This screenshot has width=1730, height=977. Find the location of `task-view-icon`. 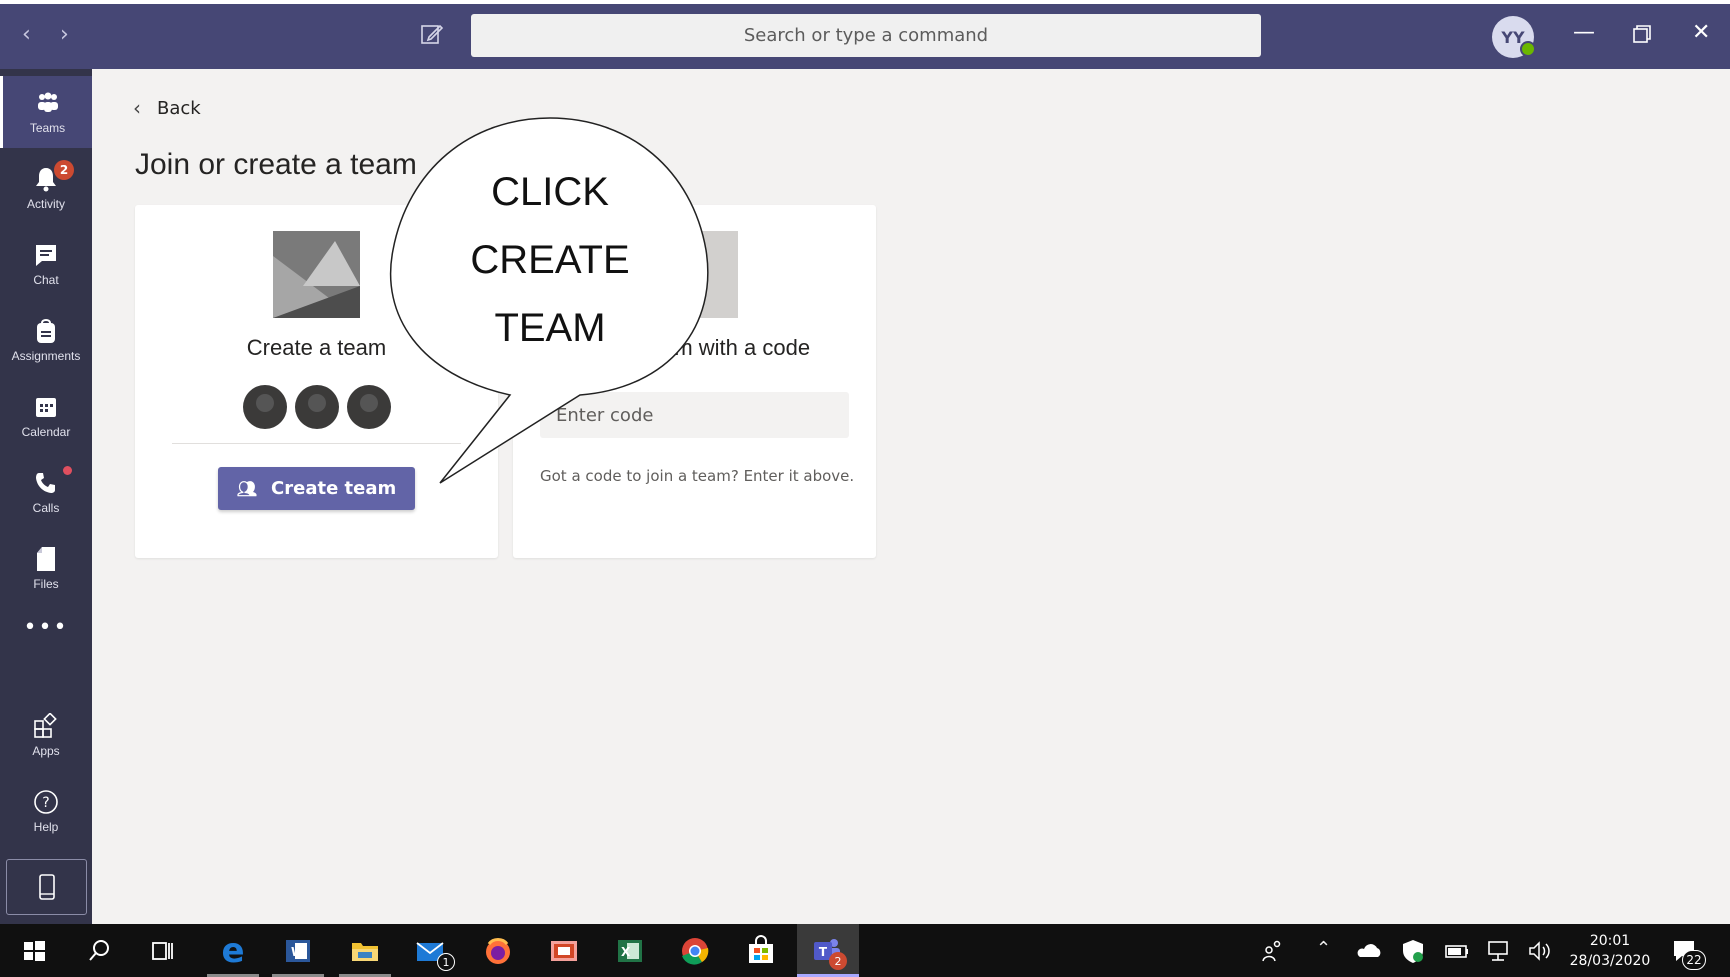

task-view-icon is located at coordinates (162, 951).